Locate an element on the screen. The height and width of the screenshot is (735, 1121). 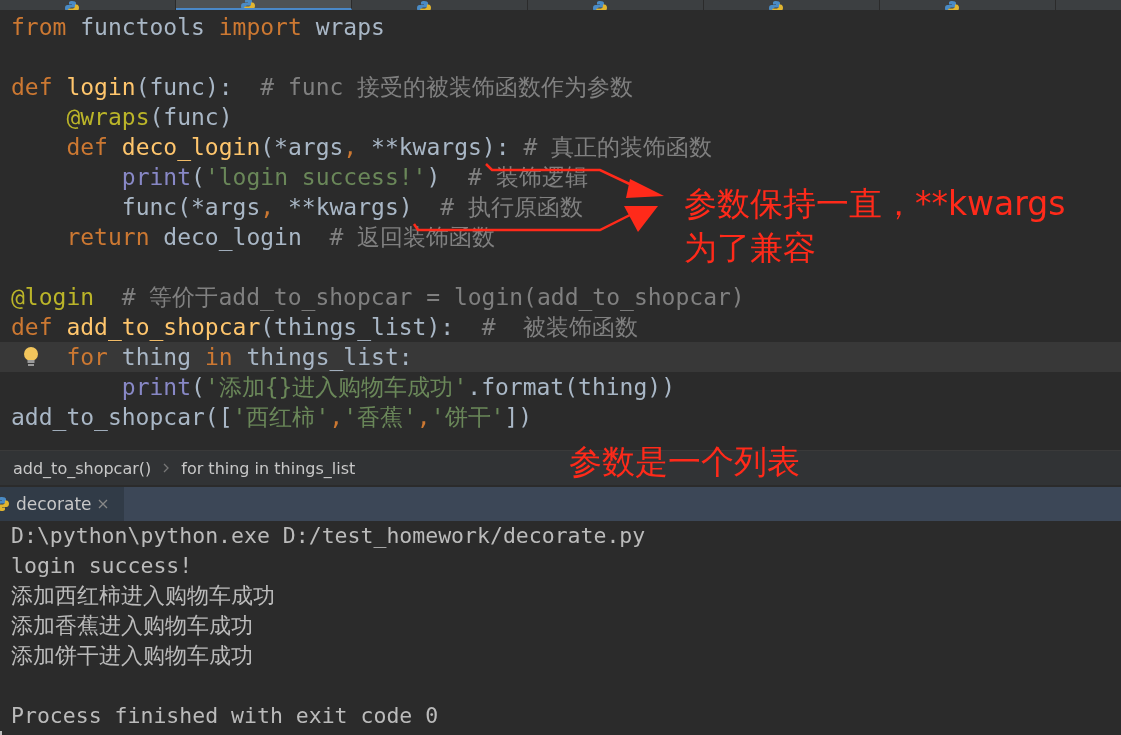
code-line: from functools import wraps is located at coordinates (198, 27).